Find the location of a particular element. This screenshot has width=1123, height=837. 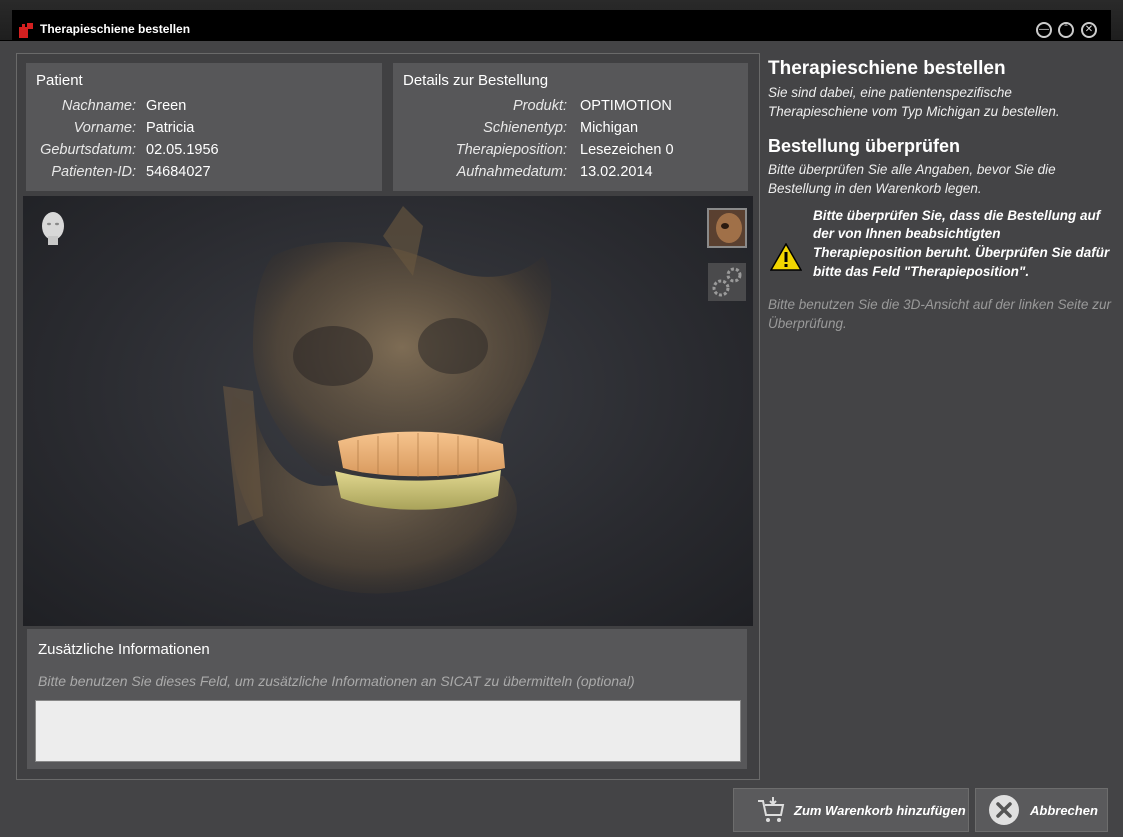

splint-type-value: Michigan is located at coordinates (609, 128).